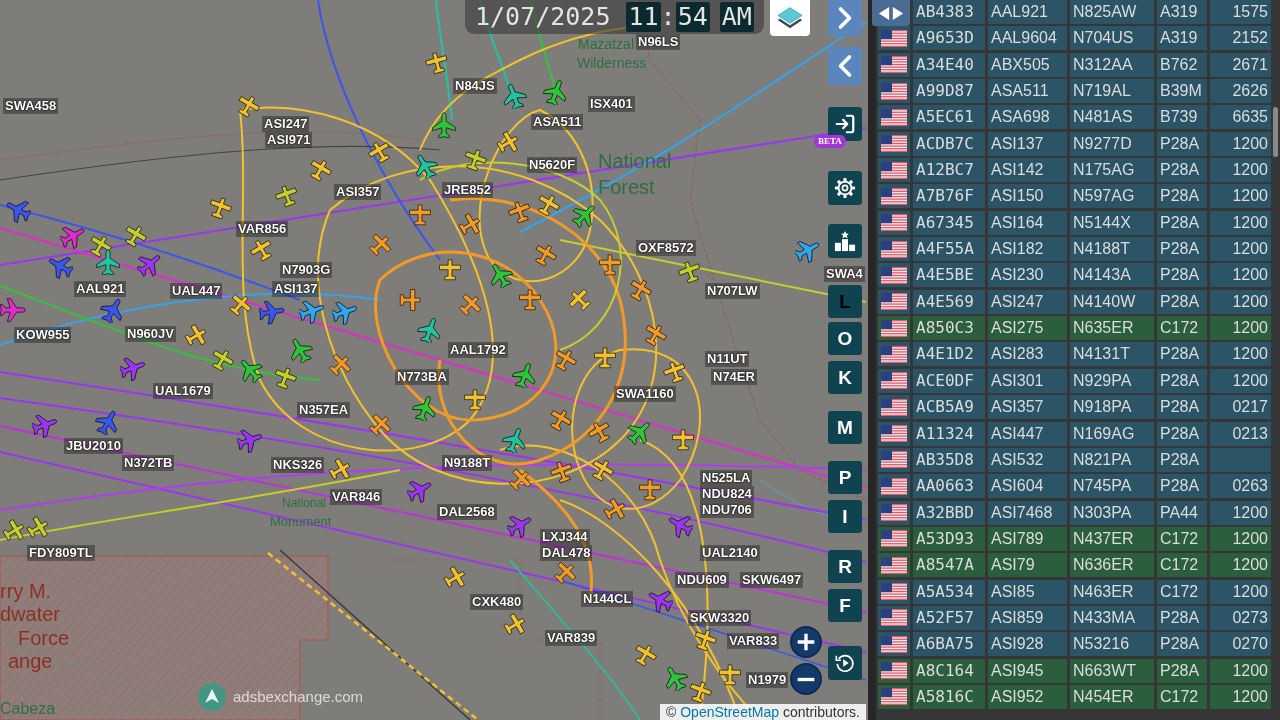 The height and width of the screenshot is (720, 1280). Describe the element at coordinates (790, 18) in the screenshot. I see `layers-button` at that location.